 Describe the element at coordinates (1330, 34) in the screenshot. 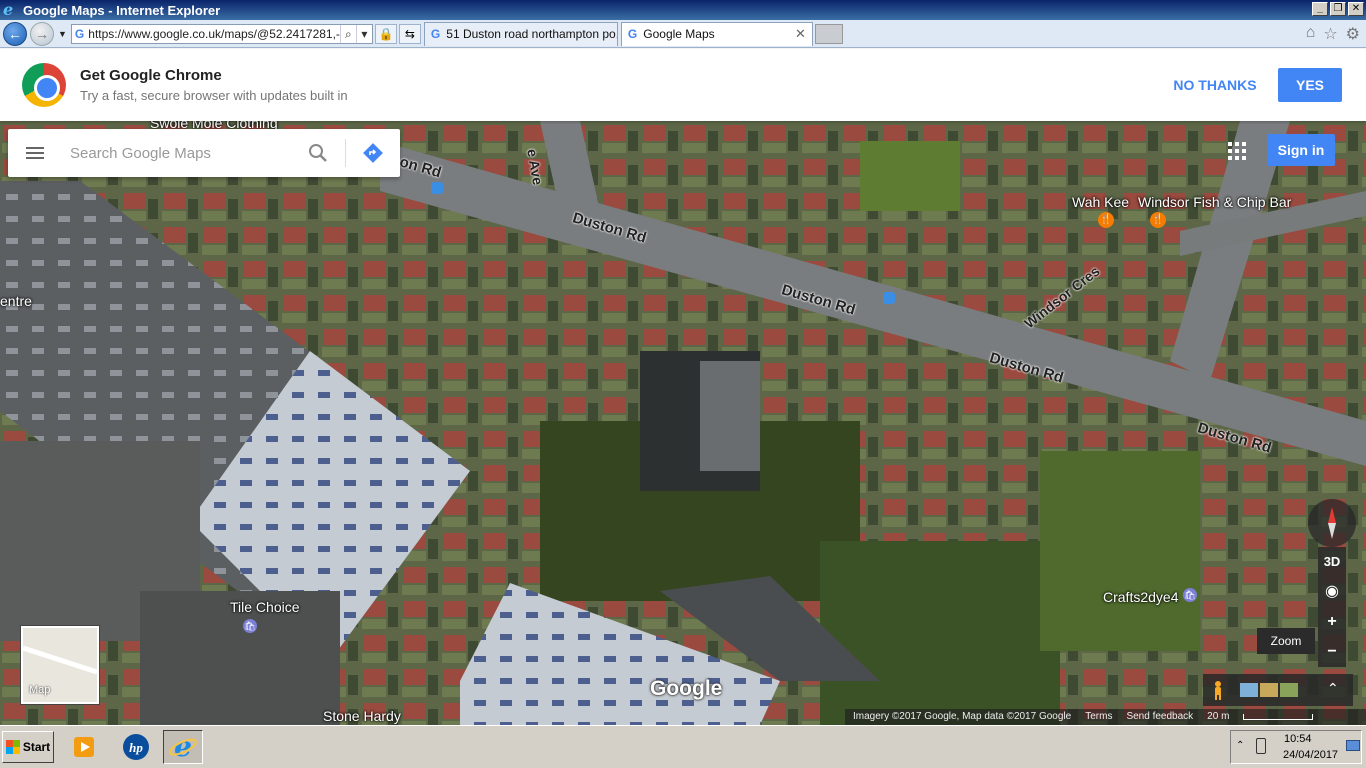

I see `favorites-star-icon: ☆` at that location.